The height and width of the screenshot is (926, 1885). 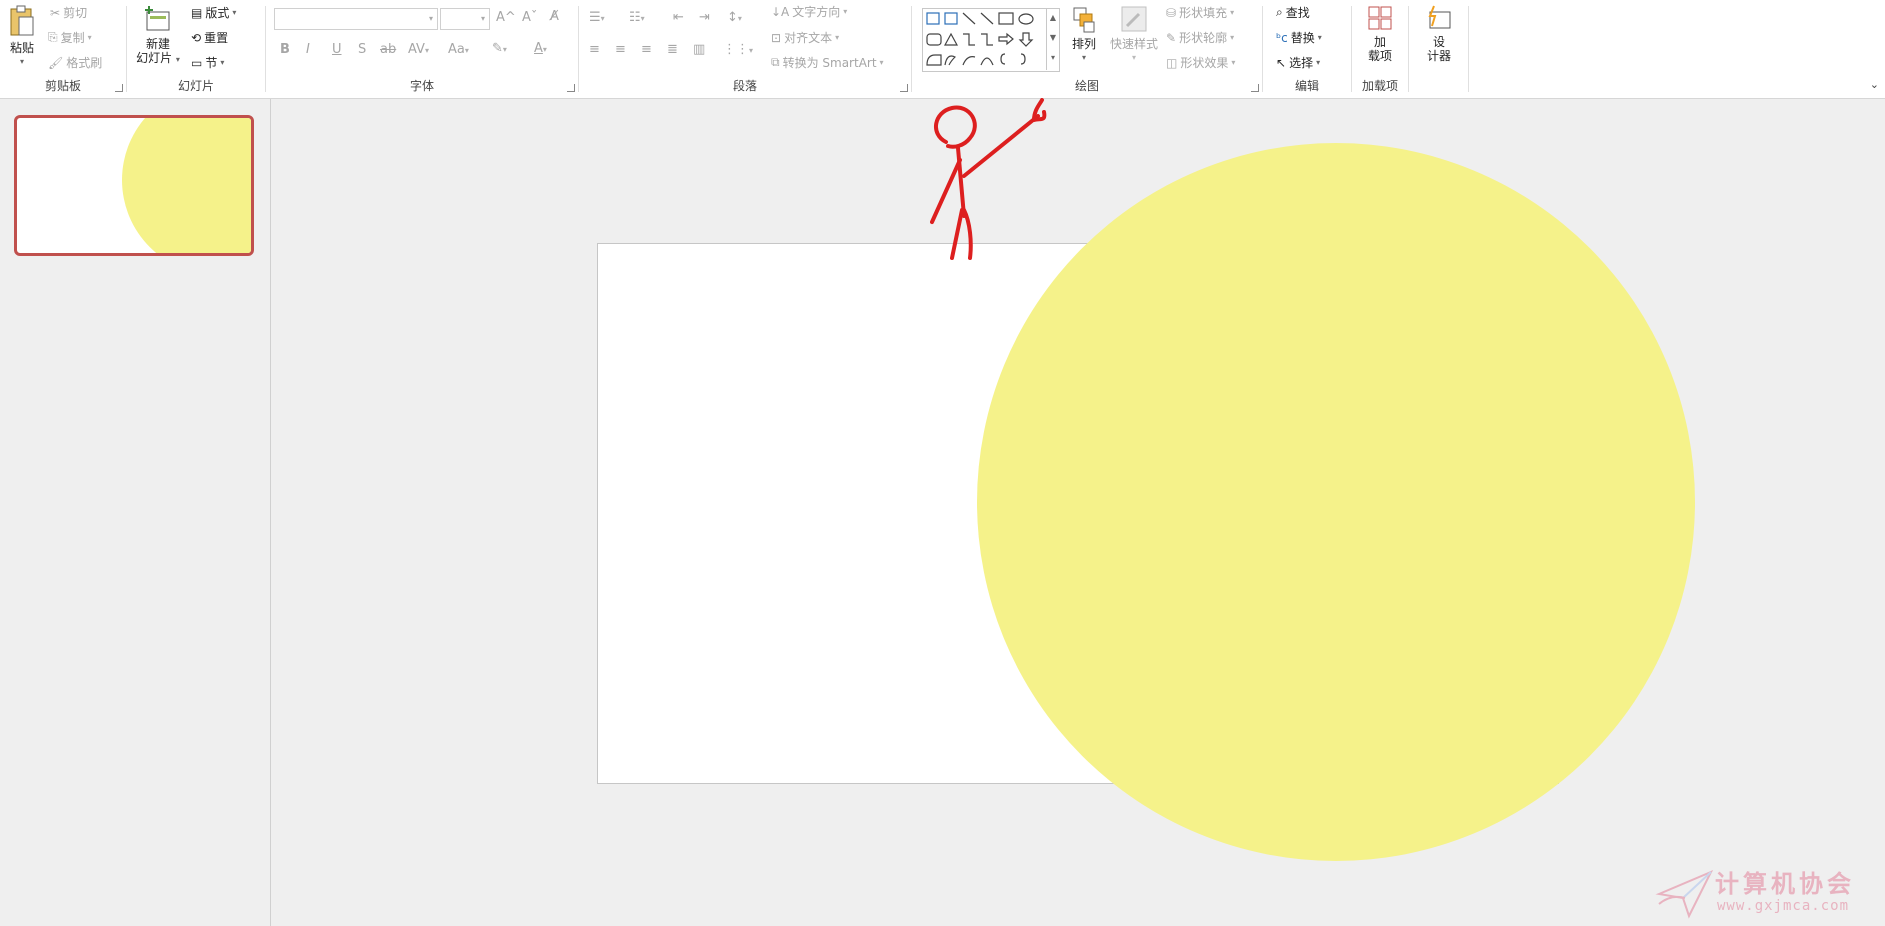 What do you see at coordinates (699, 49) in the screenshot?
I see `distribute-icon: ▥` at bounding box center [699, 49].